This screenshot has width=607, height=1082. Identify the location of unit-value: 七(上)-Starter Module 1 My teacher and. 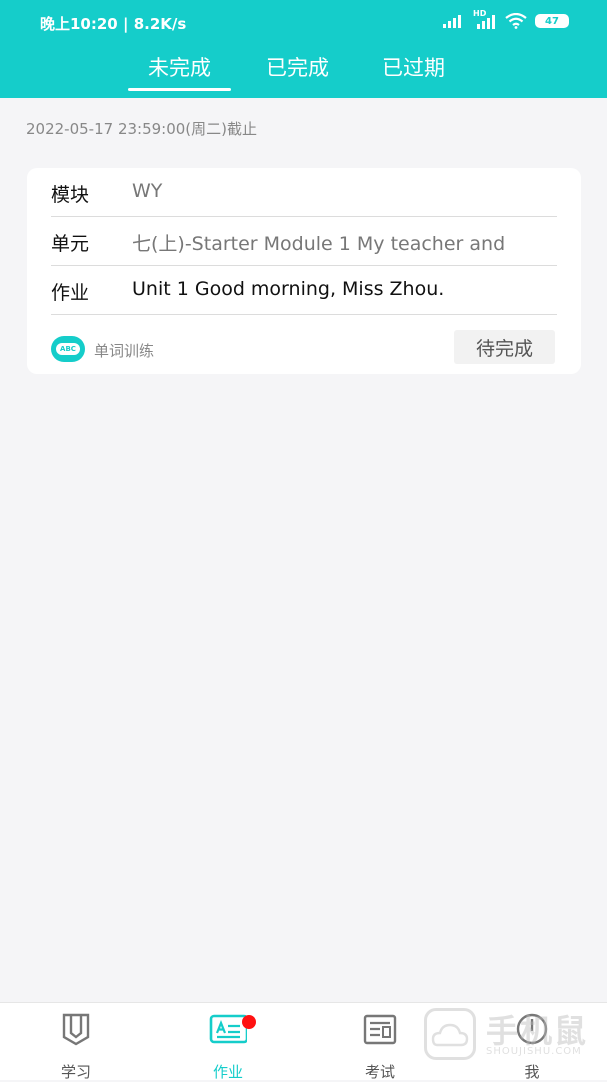
(319, 244).